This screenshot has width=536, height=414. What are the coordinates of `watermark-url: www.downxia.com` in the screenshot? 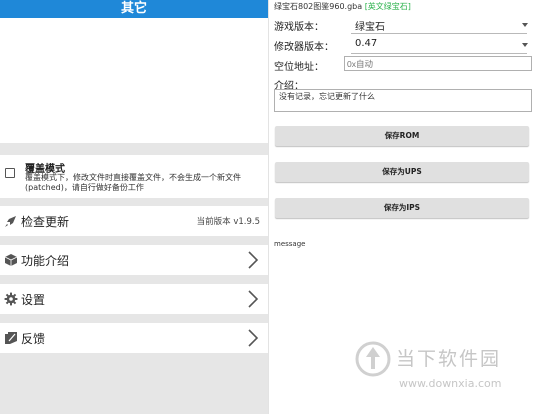 It's located at (450, 383).